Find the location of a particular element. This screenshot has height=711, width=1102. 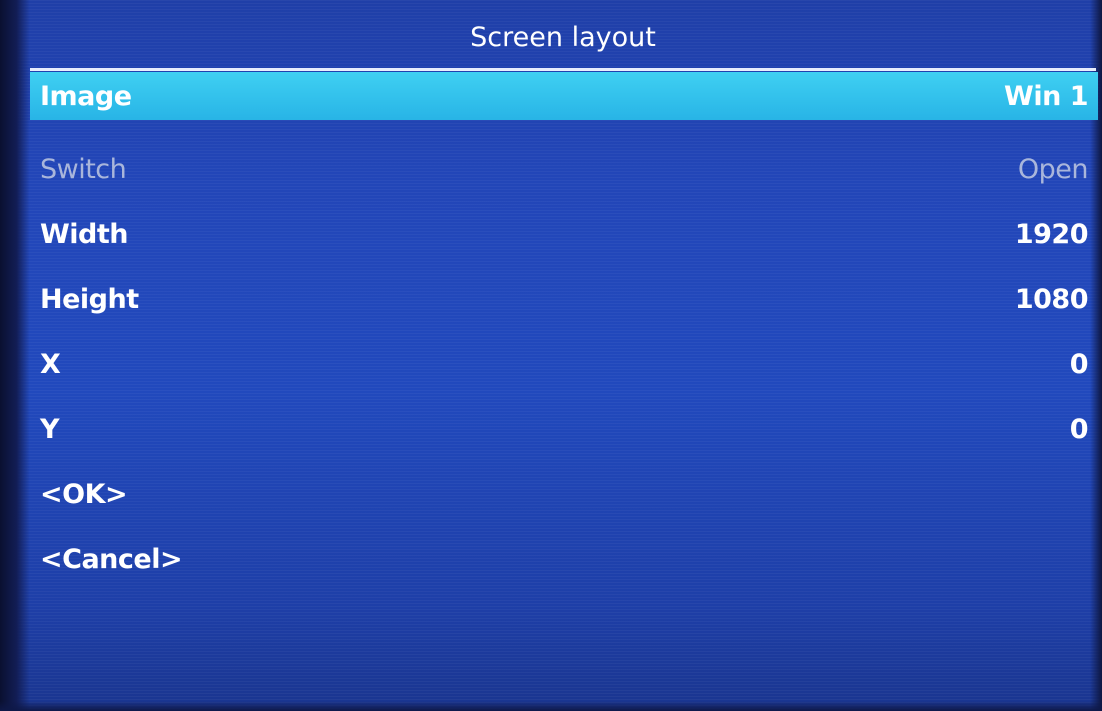

menu-item-label: Height is located at coordinates (89, 299).